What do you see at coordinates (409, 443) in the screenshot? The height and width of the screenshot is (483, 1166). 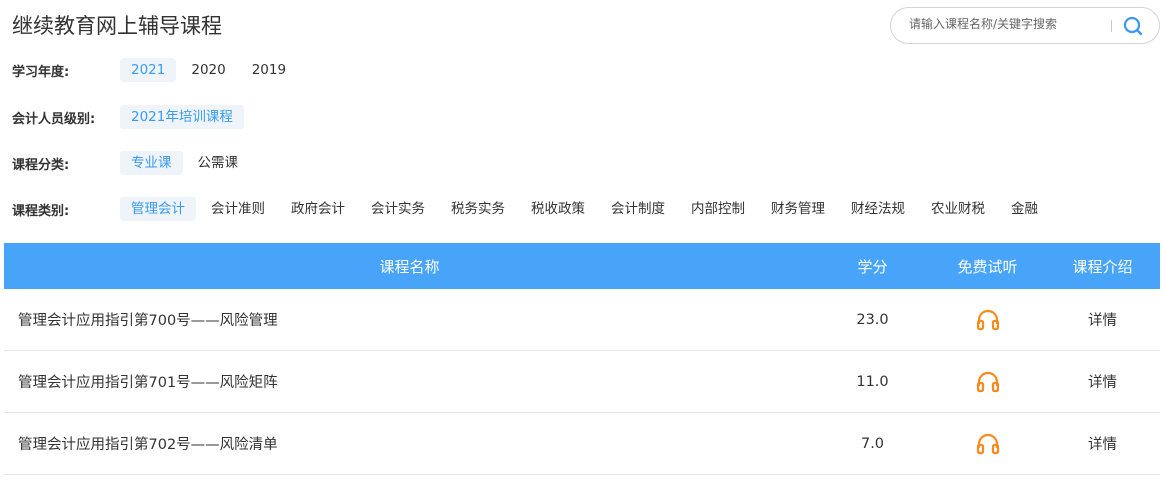 I see `course-name: 管理会计应用指引第702号——风险清单` at bounding box center [409, 443].